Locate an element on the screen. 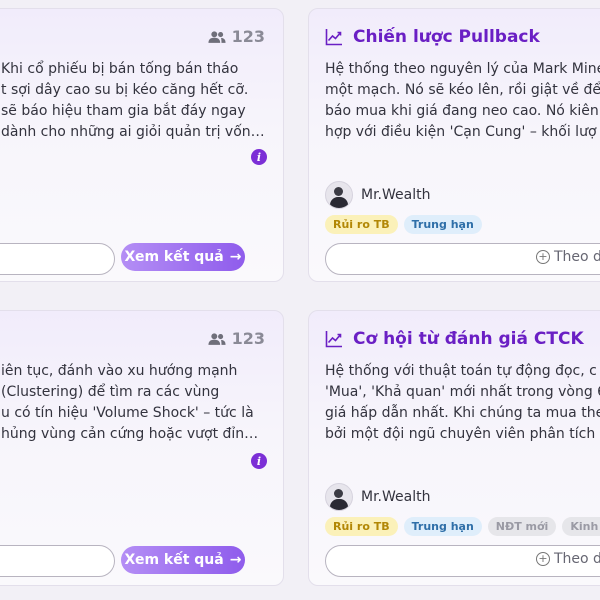 Image resolution: width=600 pixels, height=600 pixels. description-line: Hệ thống với thuật toán tự động đọc, c is located at coordinates (461, 371).